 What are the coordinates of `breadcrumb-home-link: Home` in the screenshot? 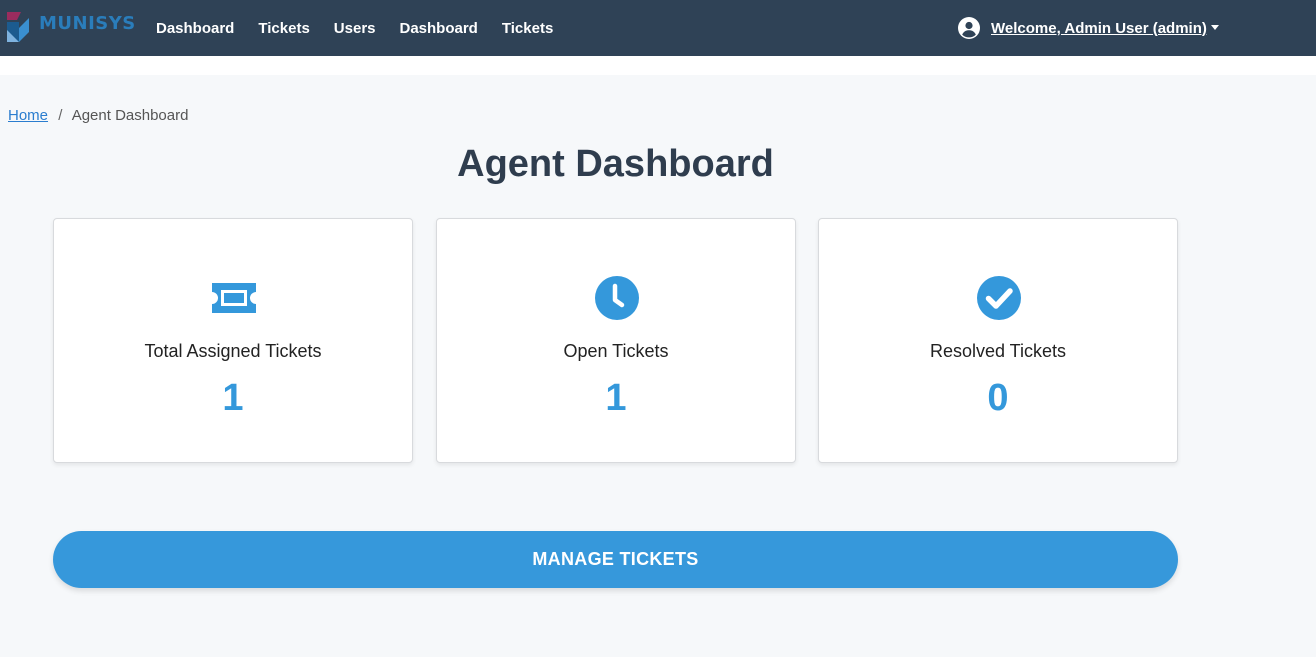 It's located at (28, 115).